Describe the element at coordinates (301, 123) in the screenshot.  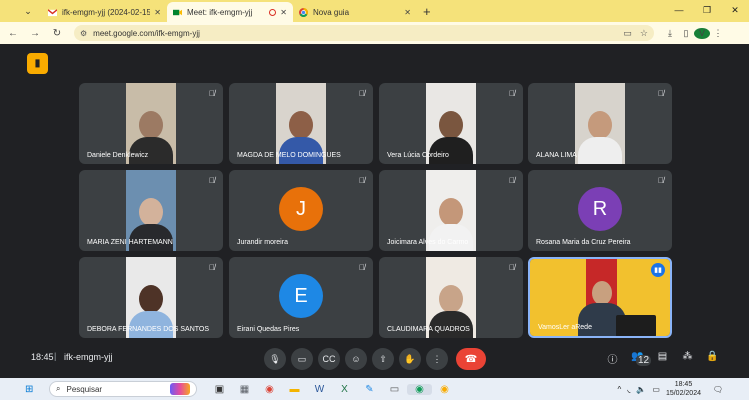
I see `participant-tile: 🎙̸ MAGDA DE MELO DOMINGUES` at that location.